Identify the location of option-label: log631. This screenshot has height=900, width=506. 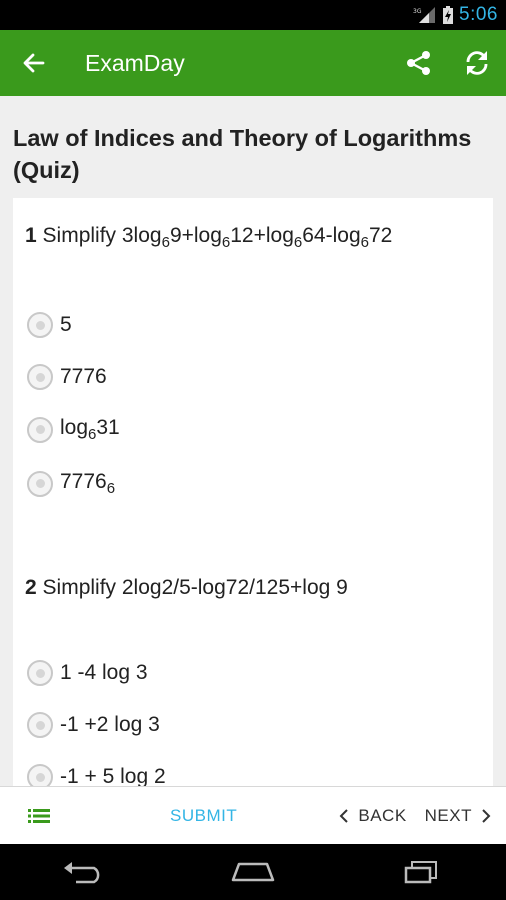
(90, 429).